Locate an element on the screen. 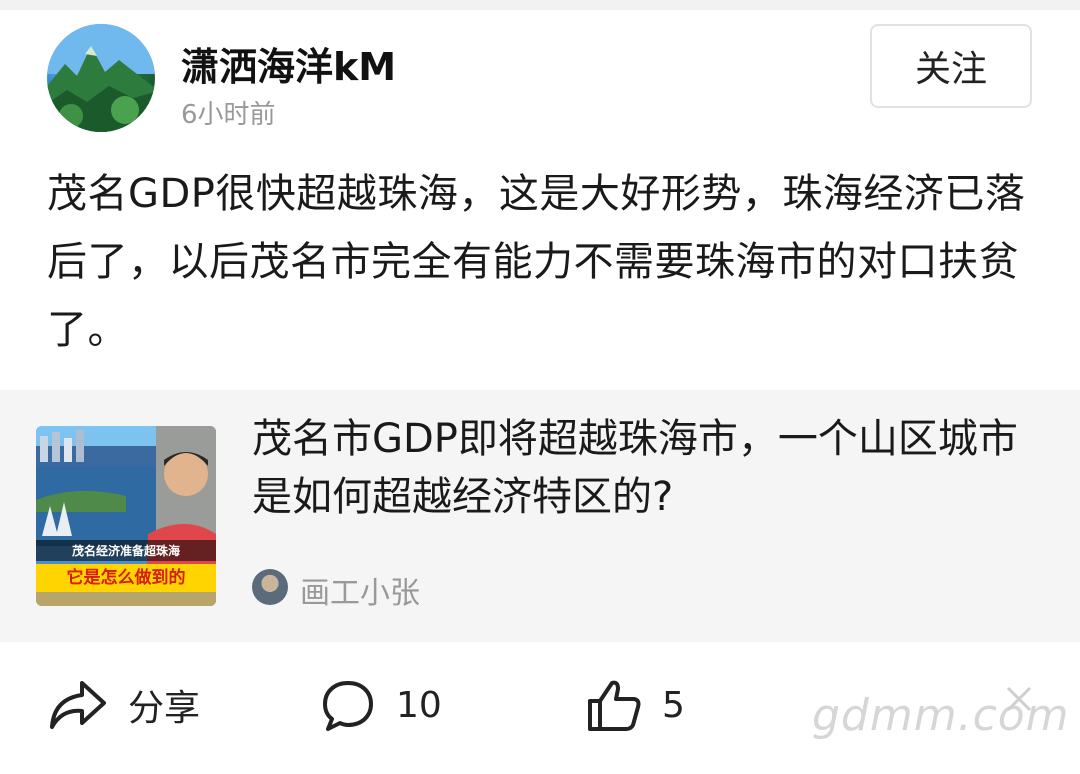 This screenshot has height=774, width=1080. comment-button: 10 is located at coordinates (381, 705).